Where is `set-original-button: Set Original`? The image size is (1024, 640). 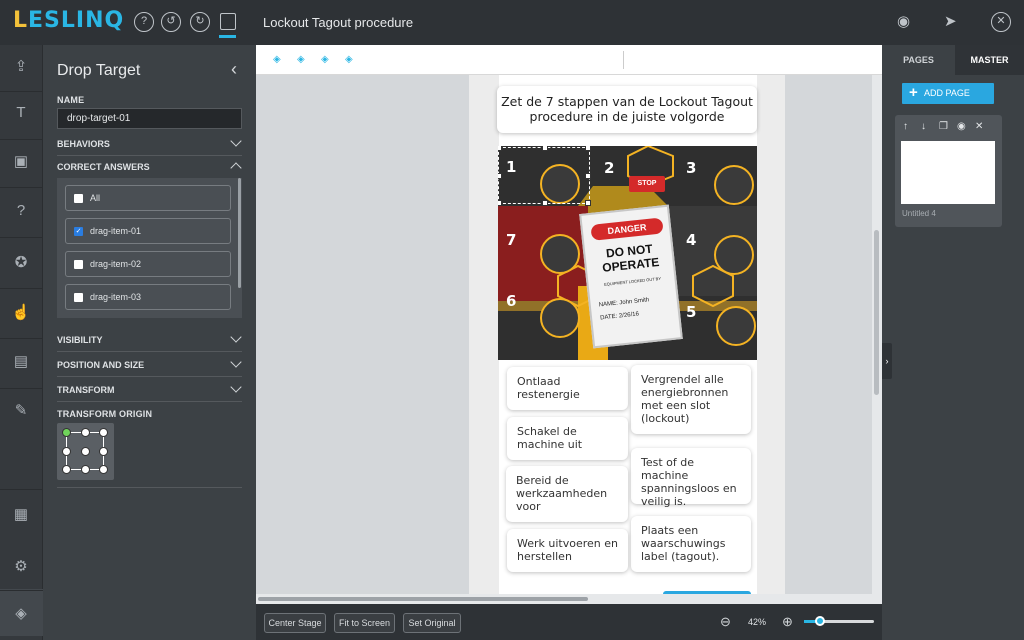 set-original-button: Set Original is located at coordinates (432, 623).